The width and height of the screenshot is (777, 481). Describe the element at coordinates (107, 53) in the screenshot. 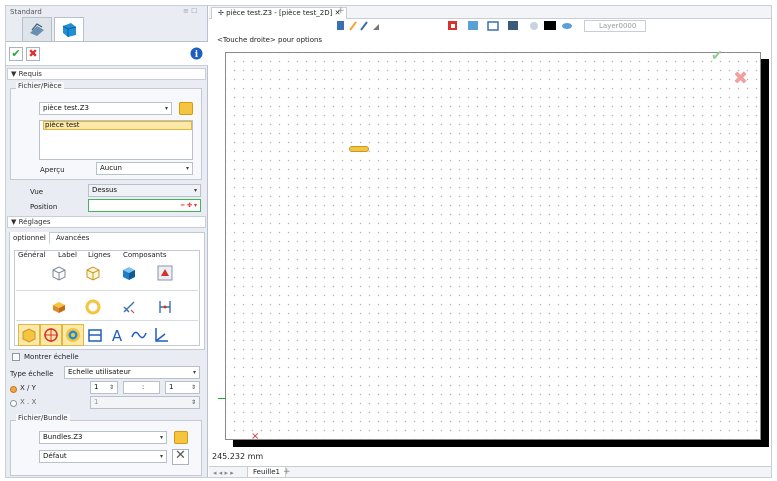

I see `action-toolbar: ✔ ✖ i` at that location.